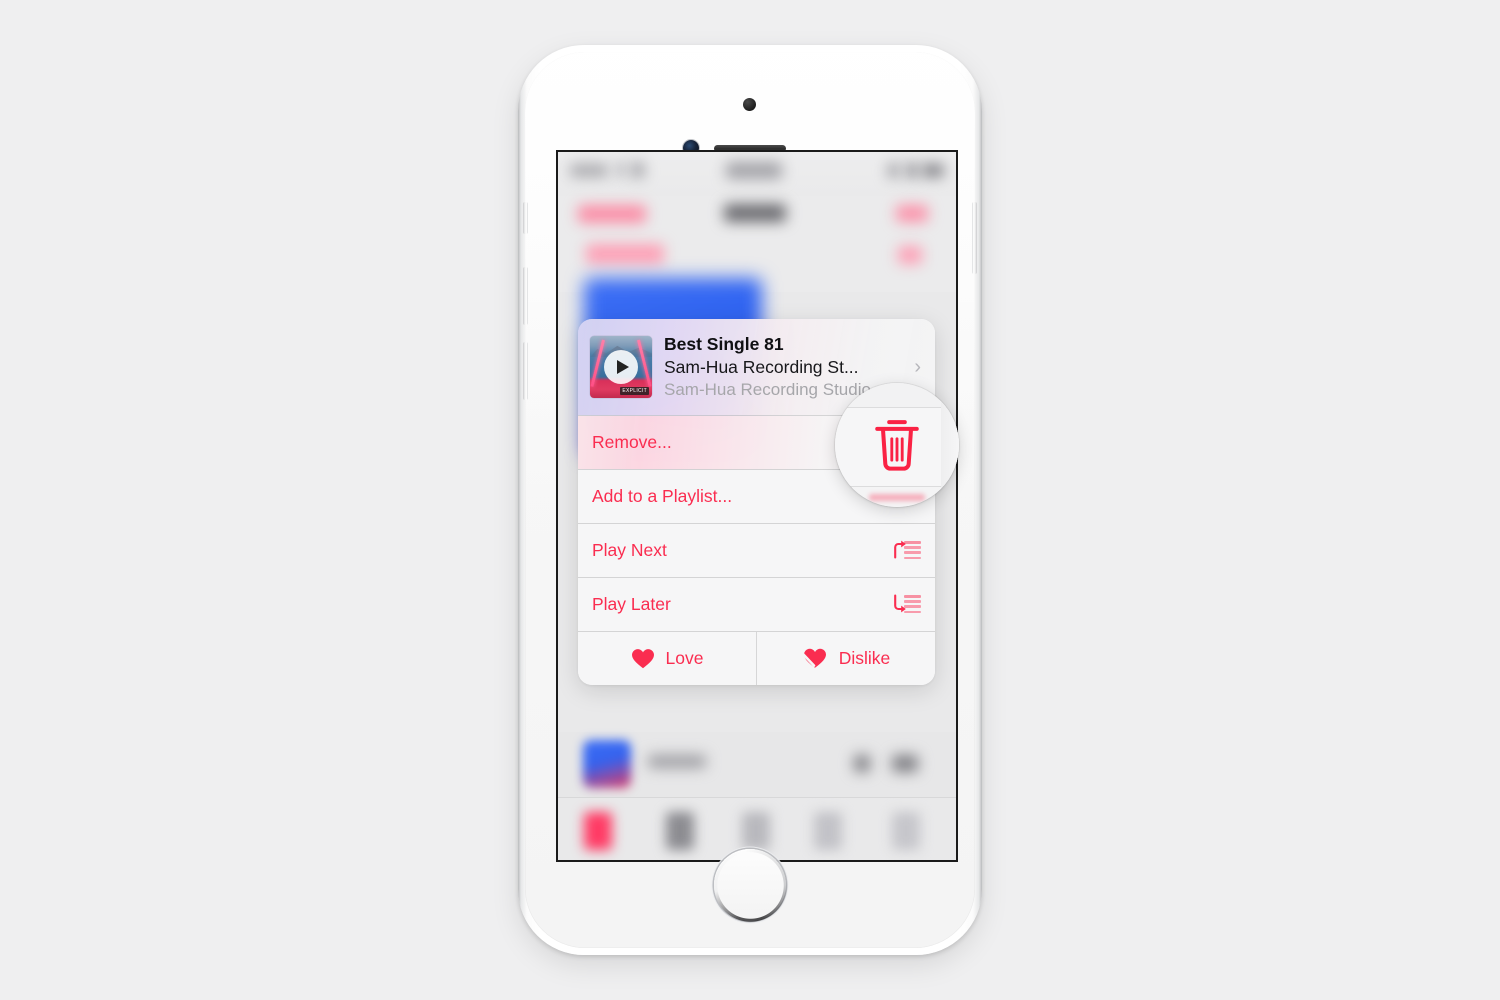  What do you see at coordinates (750, 148) in the screenshot?
I see `earpiece-speaker-icon` at bounding box center [750, 148].